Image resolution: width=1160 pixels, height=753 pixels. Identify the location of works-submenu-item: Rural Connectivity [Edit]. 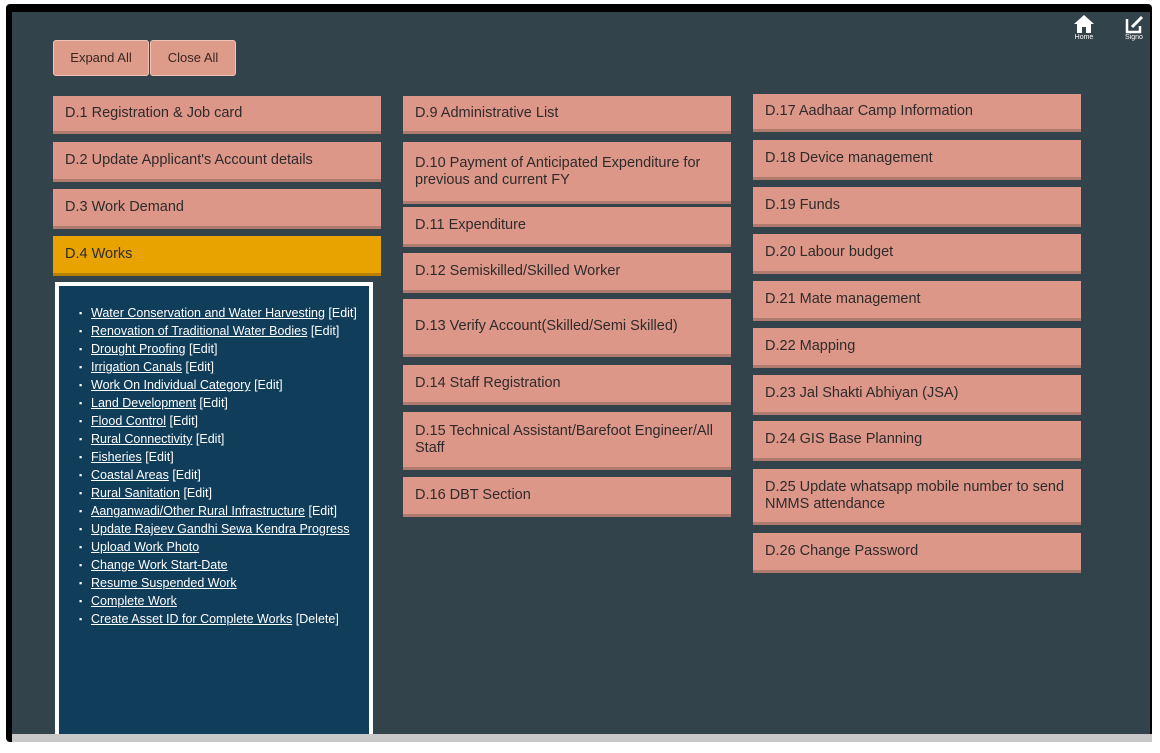
(224, 439).